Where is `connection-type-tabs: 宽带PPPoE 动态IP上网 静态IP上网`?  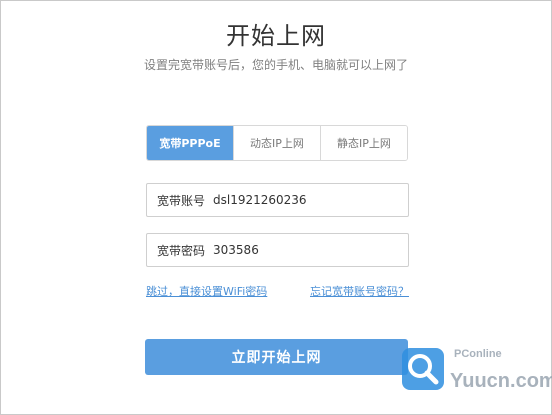
connection-type-tabs: 宽带PPPoE 动态IP上网 静态IP上网 is located at coordinates (277, 143).